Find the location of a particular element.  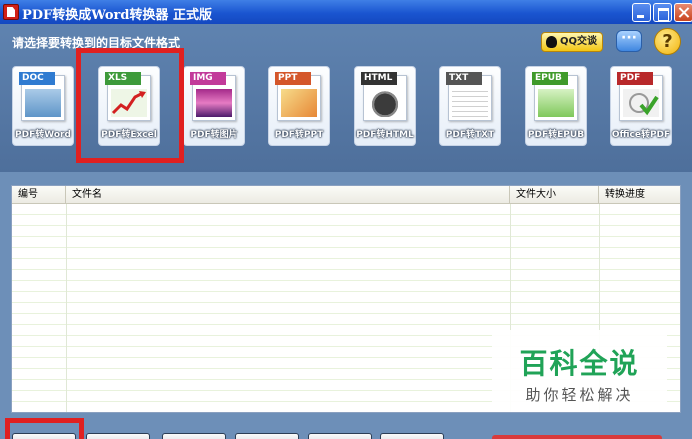

format-tag: HTML is located at coordinates (379, 78).